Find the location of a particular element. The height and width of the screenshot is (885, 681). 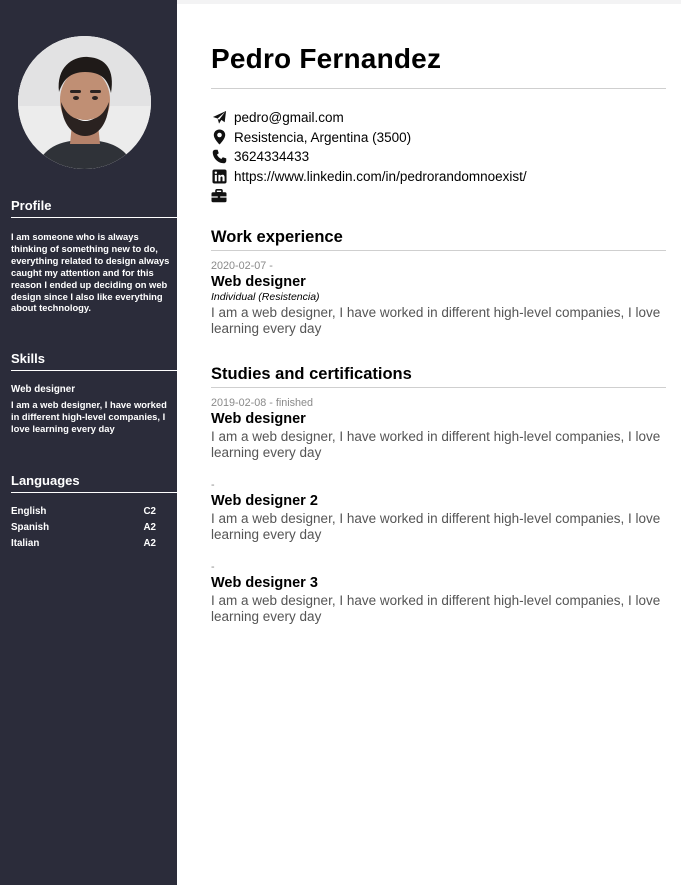

location-text: Resistencia, Argentina (3500) is located at coordinates (323, 137).